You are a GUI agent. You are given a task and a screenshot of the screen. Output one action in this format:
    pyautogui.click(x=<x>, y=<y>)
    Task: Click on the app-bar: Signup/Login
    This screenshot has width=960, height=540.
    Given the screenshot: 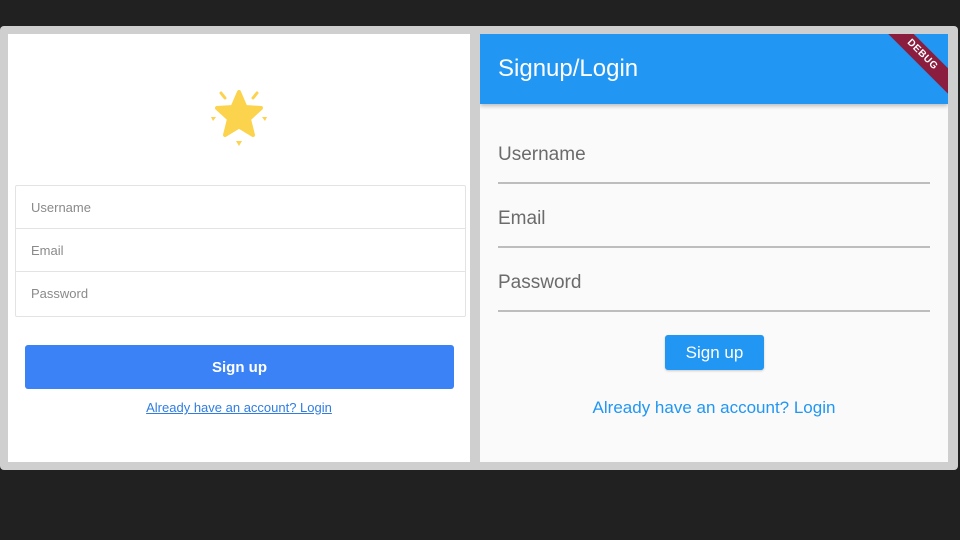 What is the action you would take?
    pyautogui.click(x=714, y=69)
    